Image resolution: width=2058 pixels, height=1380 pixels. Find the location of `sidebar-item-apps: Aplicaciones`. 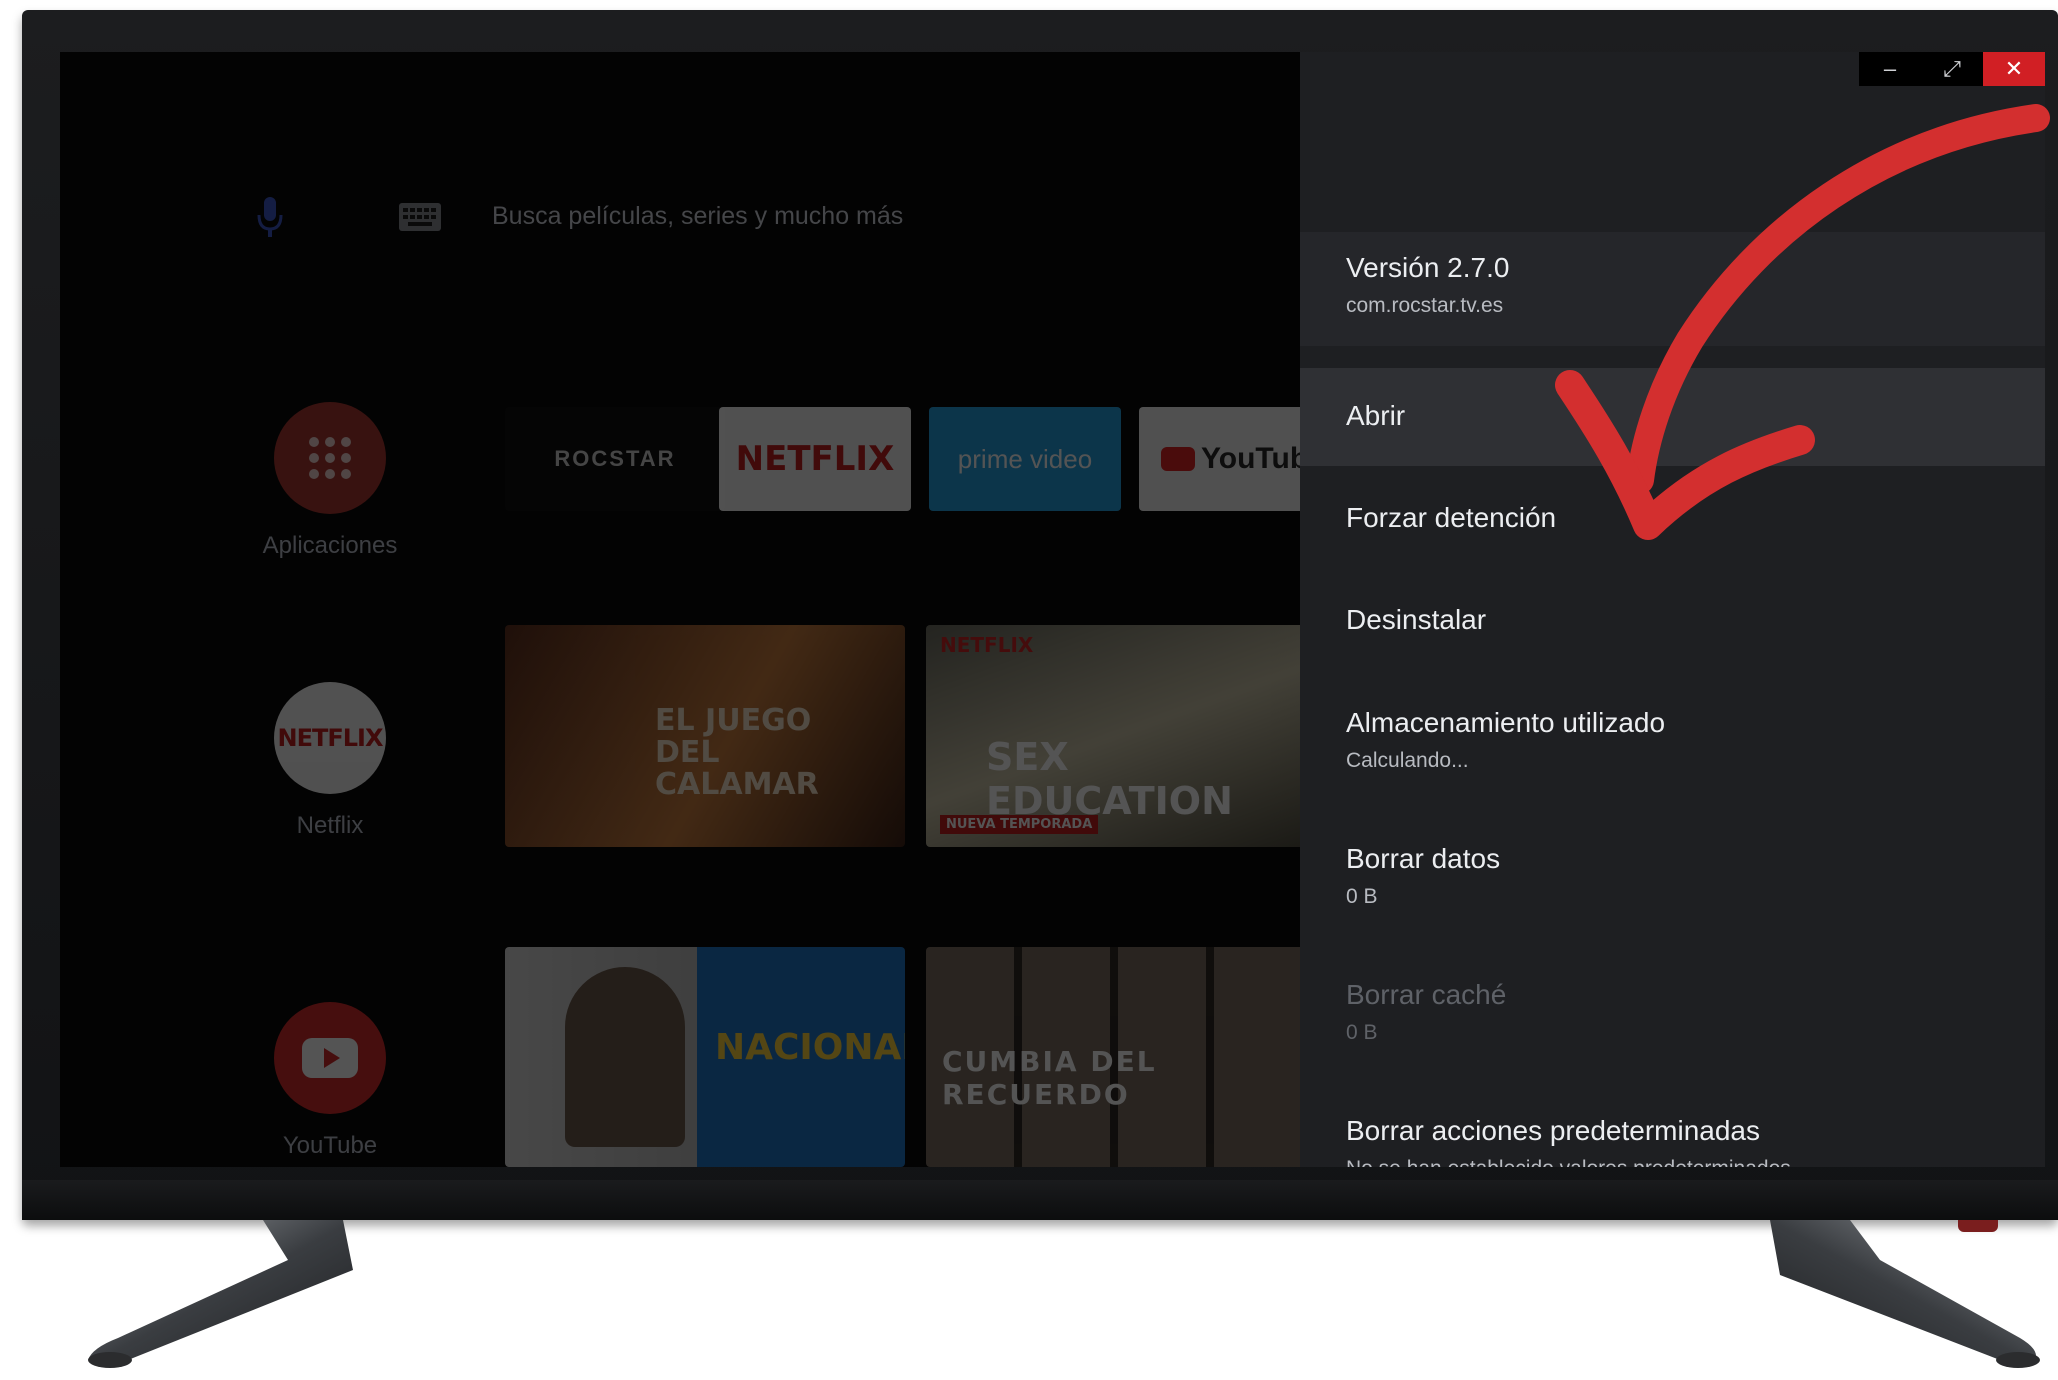

sidebar-item-apps: Aplicaciones is located at coordinates (330, 481).